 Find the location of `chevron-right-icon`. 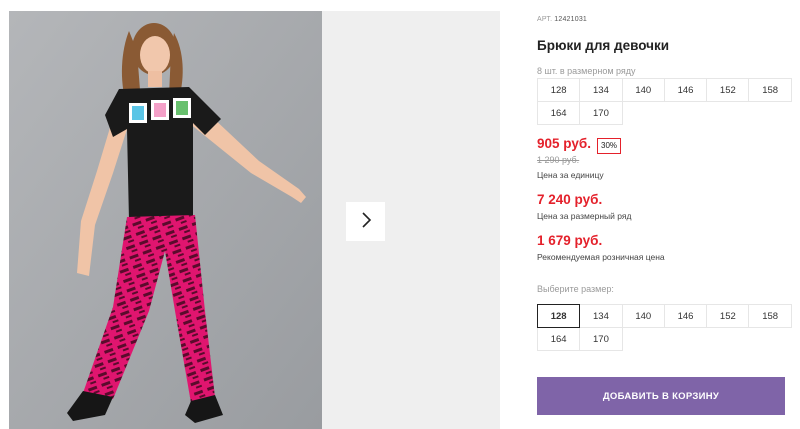

chevron-right-icon is located at coordinates (366, 221).